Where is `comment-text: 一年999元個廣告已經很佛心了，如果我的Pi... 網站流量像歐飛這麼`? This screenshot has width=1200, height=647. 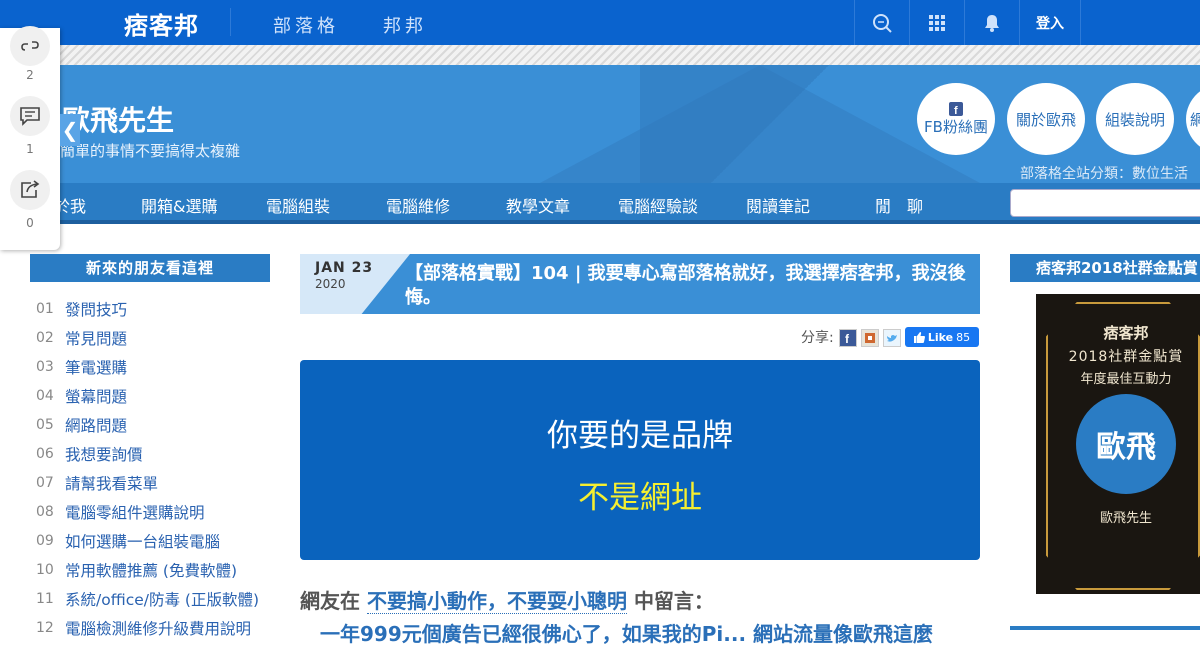 comment-text: 一年999元個廣告已經很佛心了，如果我的Pi... 網站流量像歐飛這麼 is located at coordinates (627, 634).